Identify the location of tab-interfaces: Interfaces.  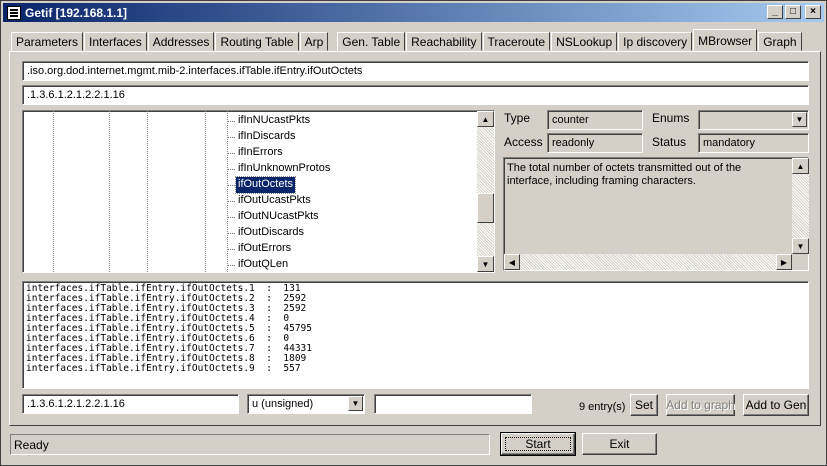
(115, 41).